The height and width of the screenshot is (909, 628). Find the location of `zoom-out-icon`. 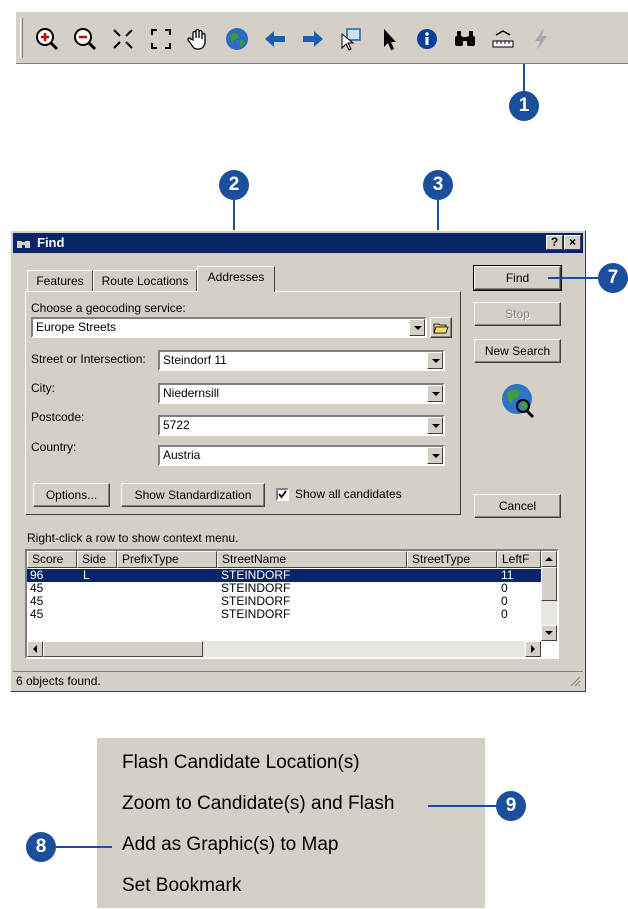

zoom-out-icon is located at coordinates (85, 39).